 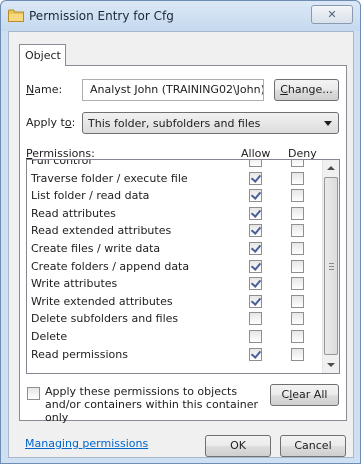 I want to click on permission-row: Delete subfolders and files, so click(x=175, y=319).